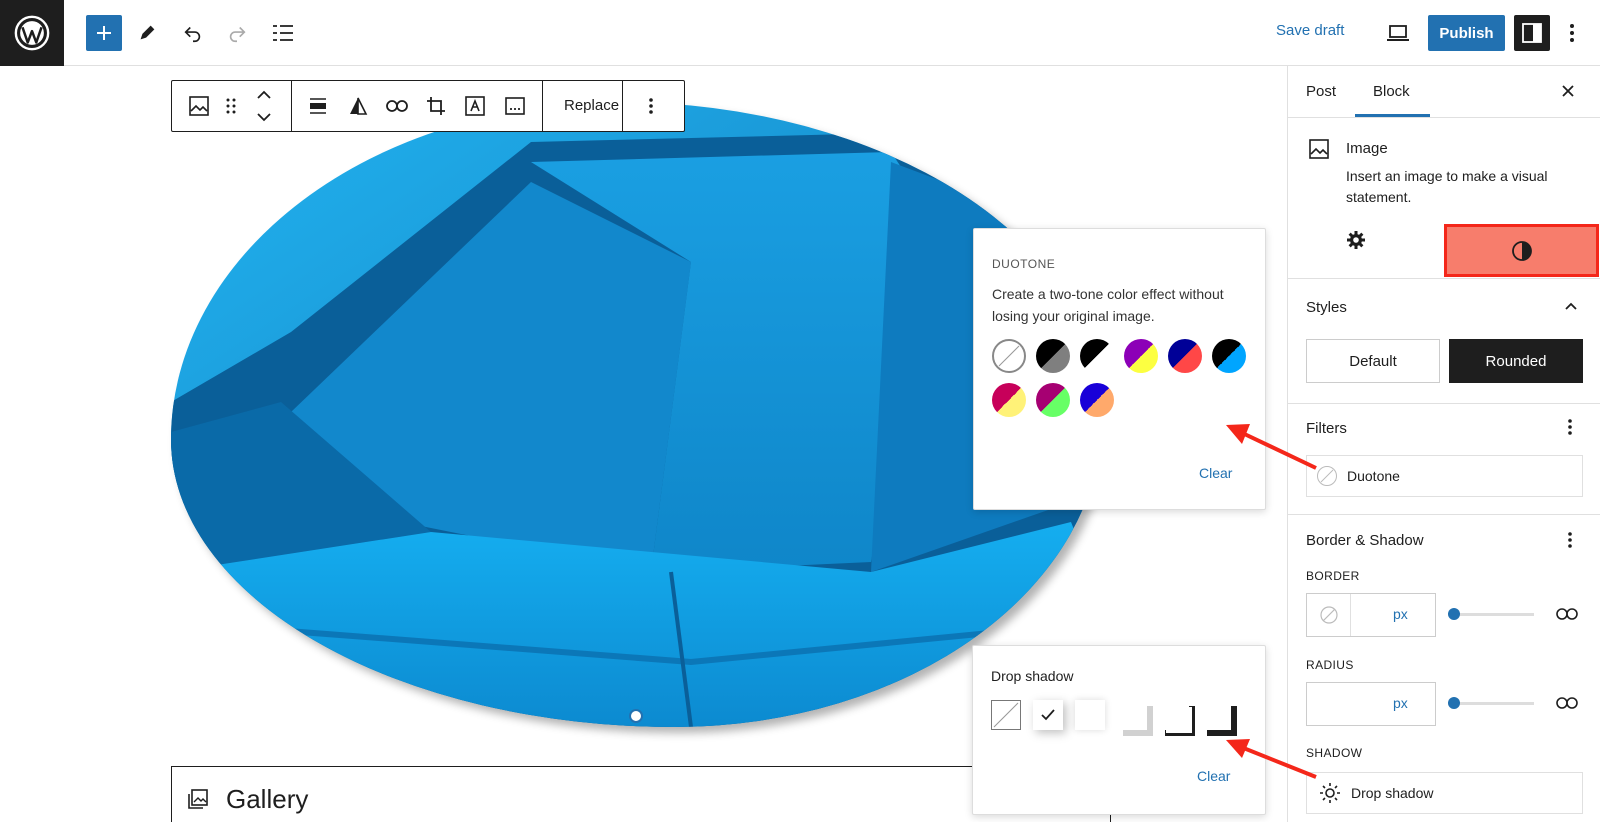 This screenshot has width=1600, height=822. I want to click on drop-shadow-popover: Drop shadow Clear, so click(1119, 730).